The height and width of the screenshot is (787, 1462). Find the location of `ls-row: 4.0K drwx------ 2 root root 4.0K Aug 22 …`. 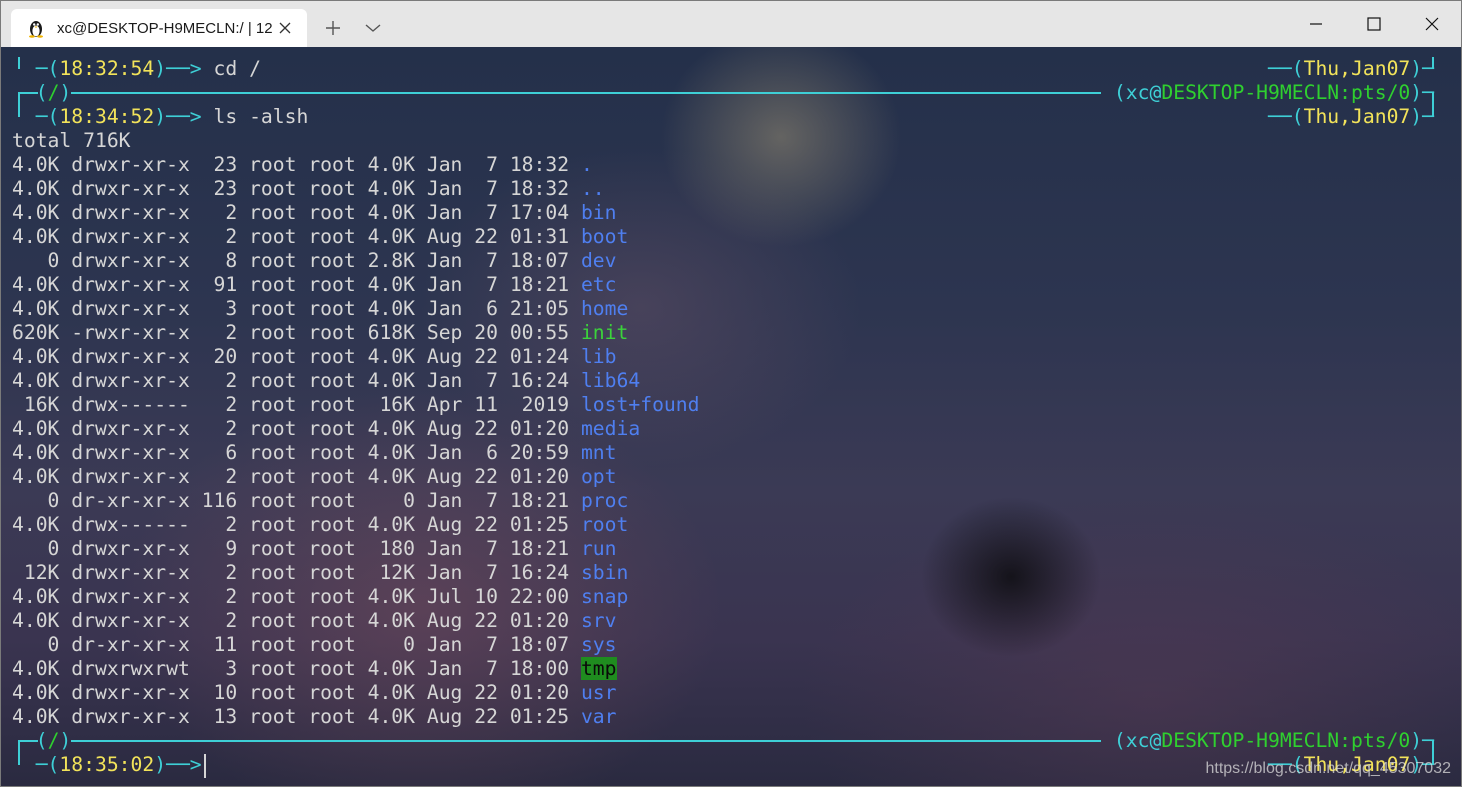

ls-row: 4.0K drwx------ 2 root root 4.0K Aug 22 … is located at coordinates (731, 525).